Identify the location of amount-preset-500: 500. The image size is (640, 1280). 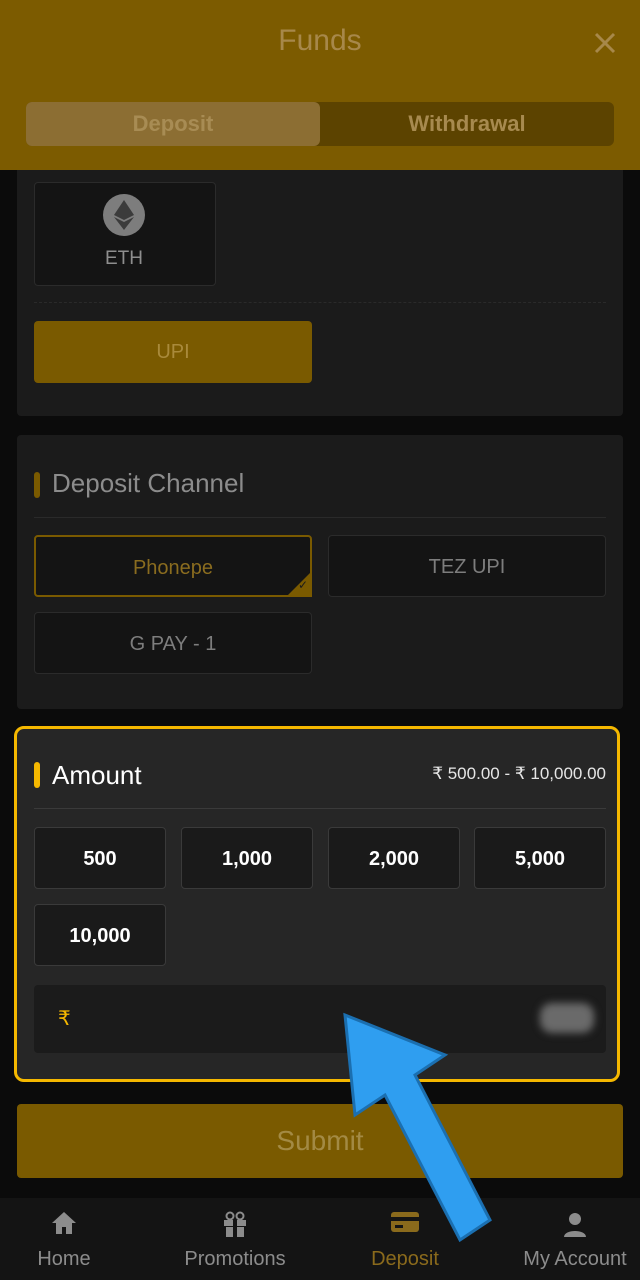
(100, 858).